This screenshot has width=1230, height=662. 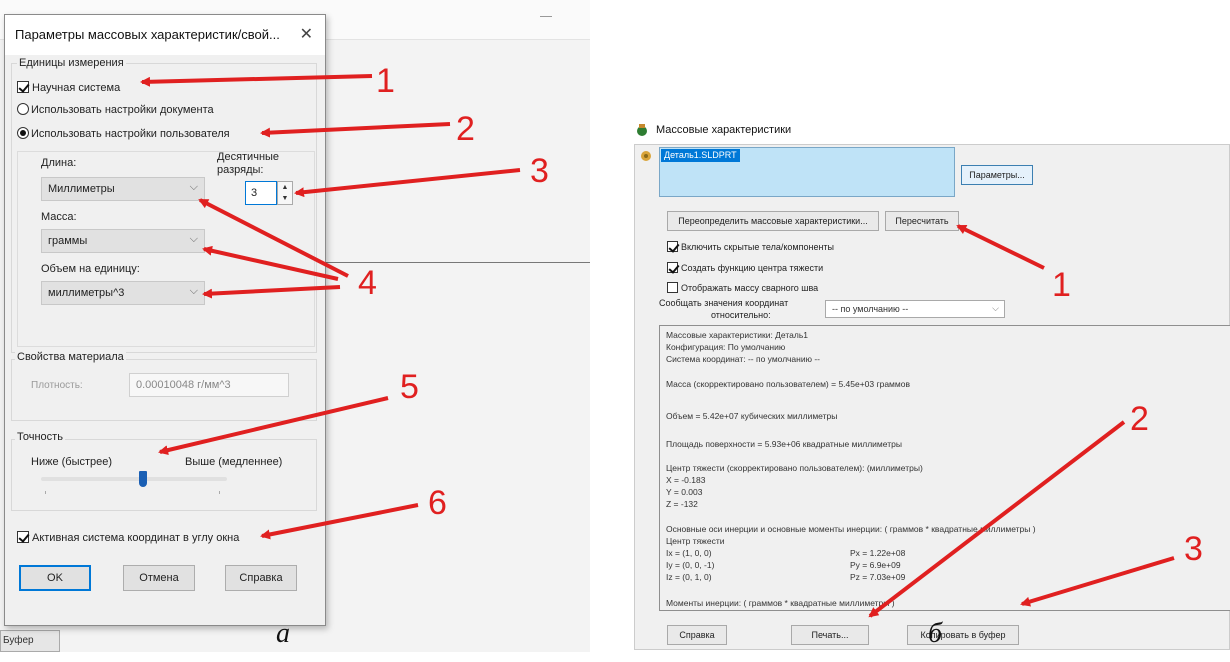 I want to click on active-cs-label: Активная система координат в углу окна, so click(x=136, y=538).